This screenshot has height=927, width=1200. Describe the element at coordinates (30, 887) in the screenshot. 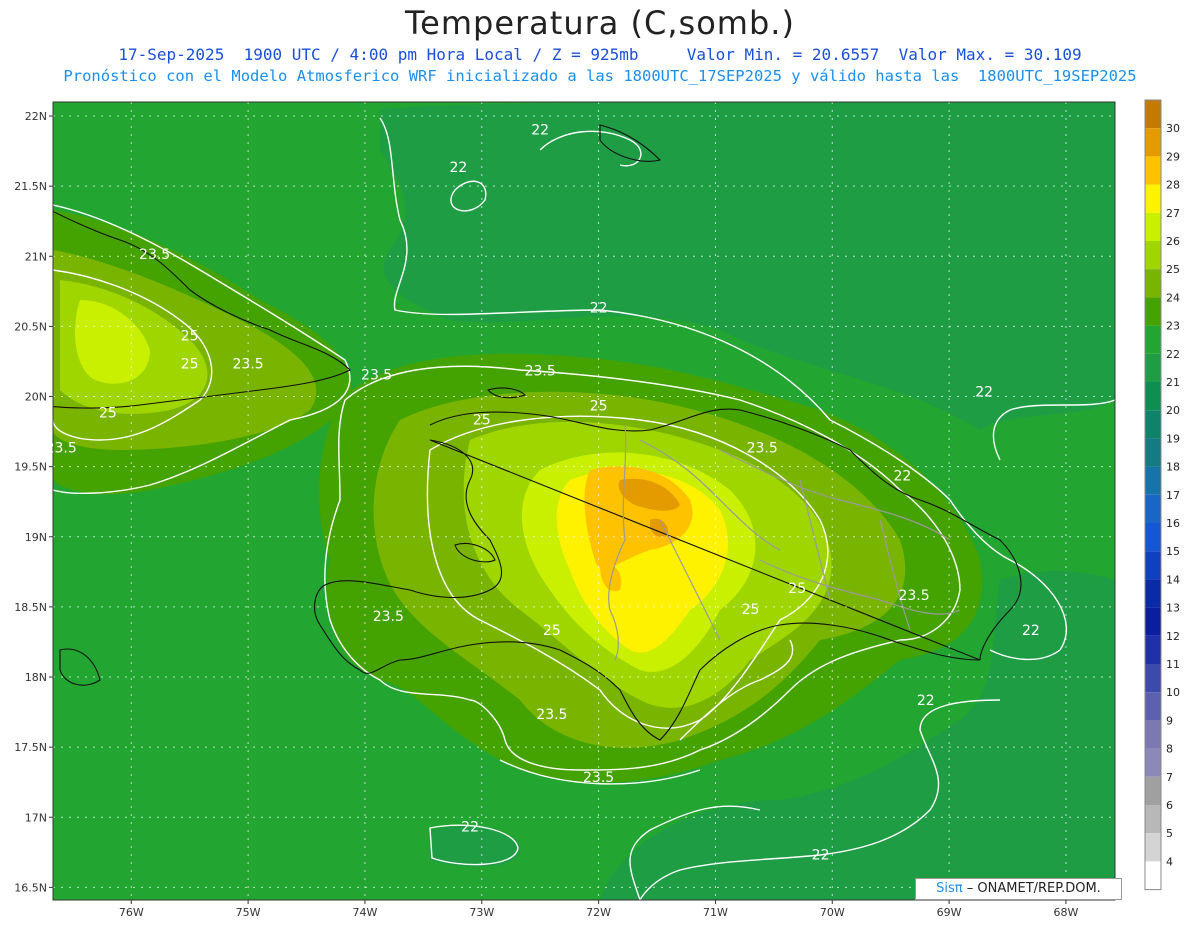

I see `lat-label: 16.5N` at that location.